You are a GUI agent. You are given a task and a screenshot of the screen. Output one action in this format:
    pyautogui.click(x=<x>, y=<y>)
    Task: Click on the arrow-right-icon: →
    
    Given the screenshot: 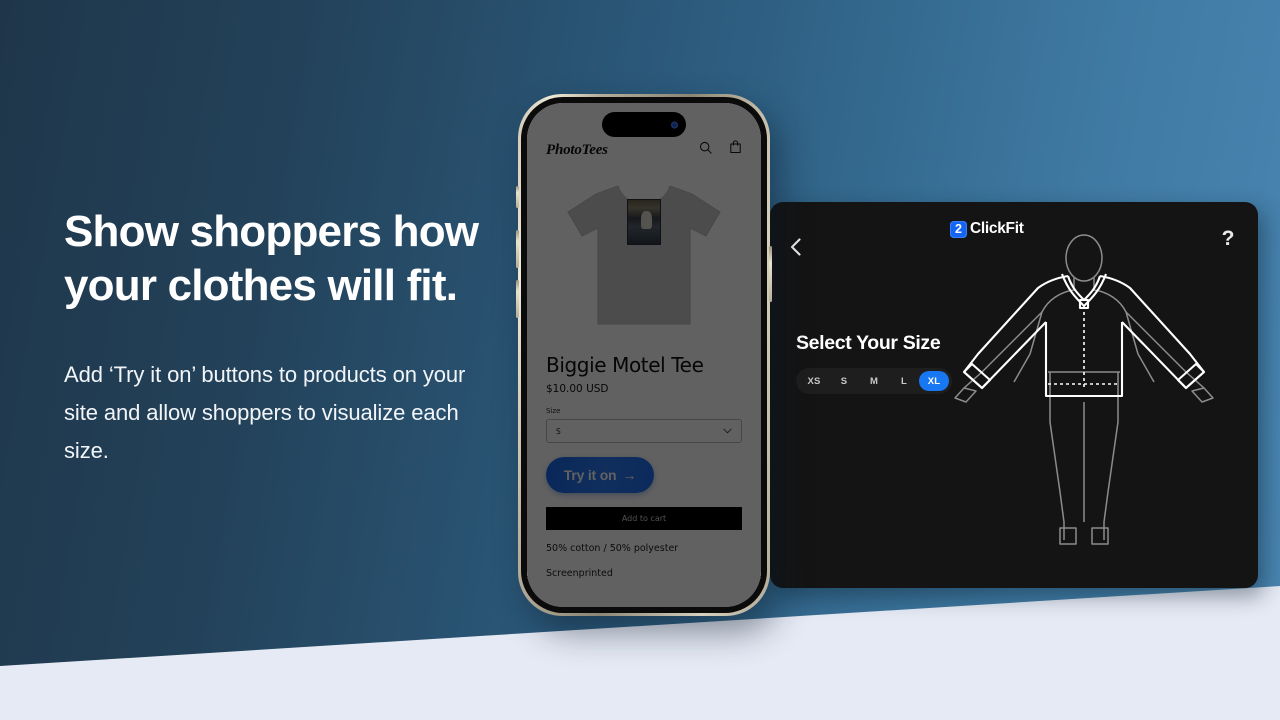 What is the action you would take?
    pyautogui.click(x=629, y=475)
    